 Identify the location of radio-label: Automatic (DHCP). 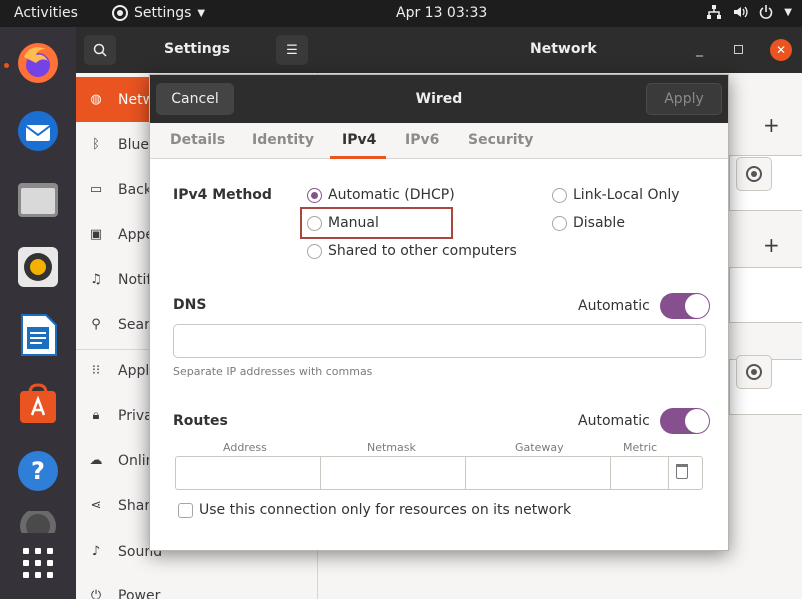
(391, 195).